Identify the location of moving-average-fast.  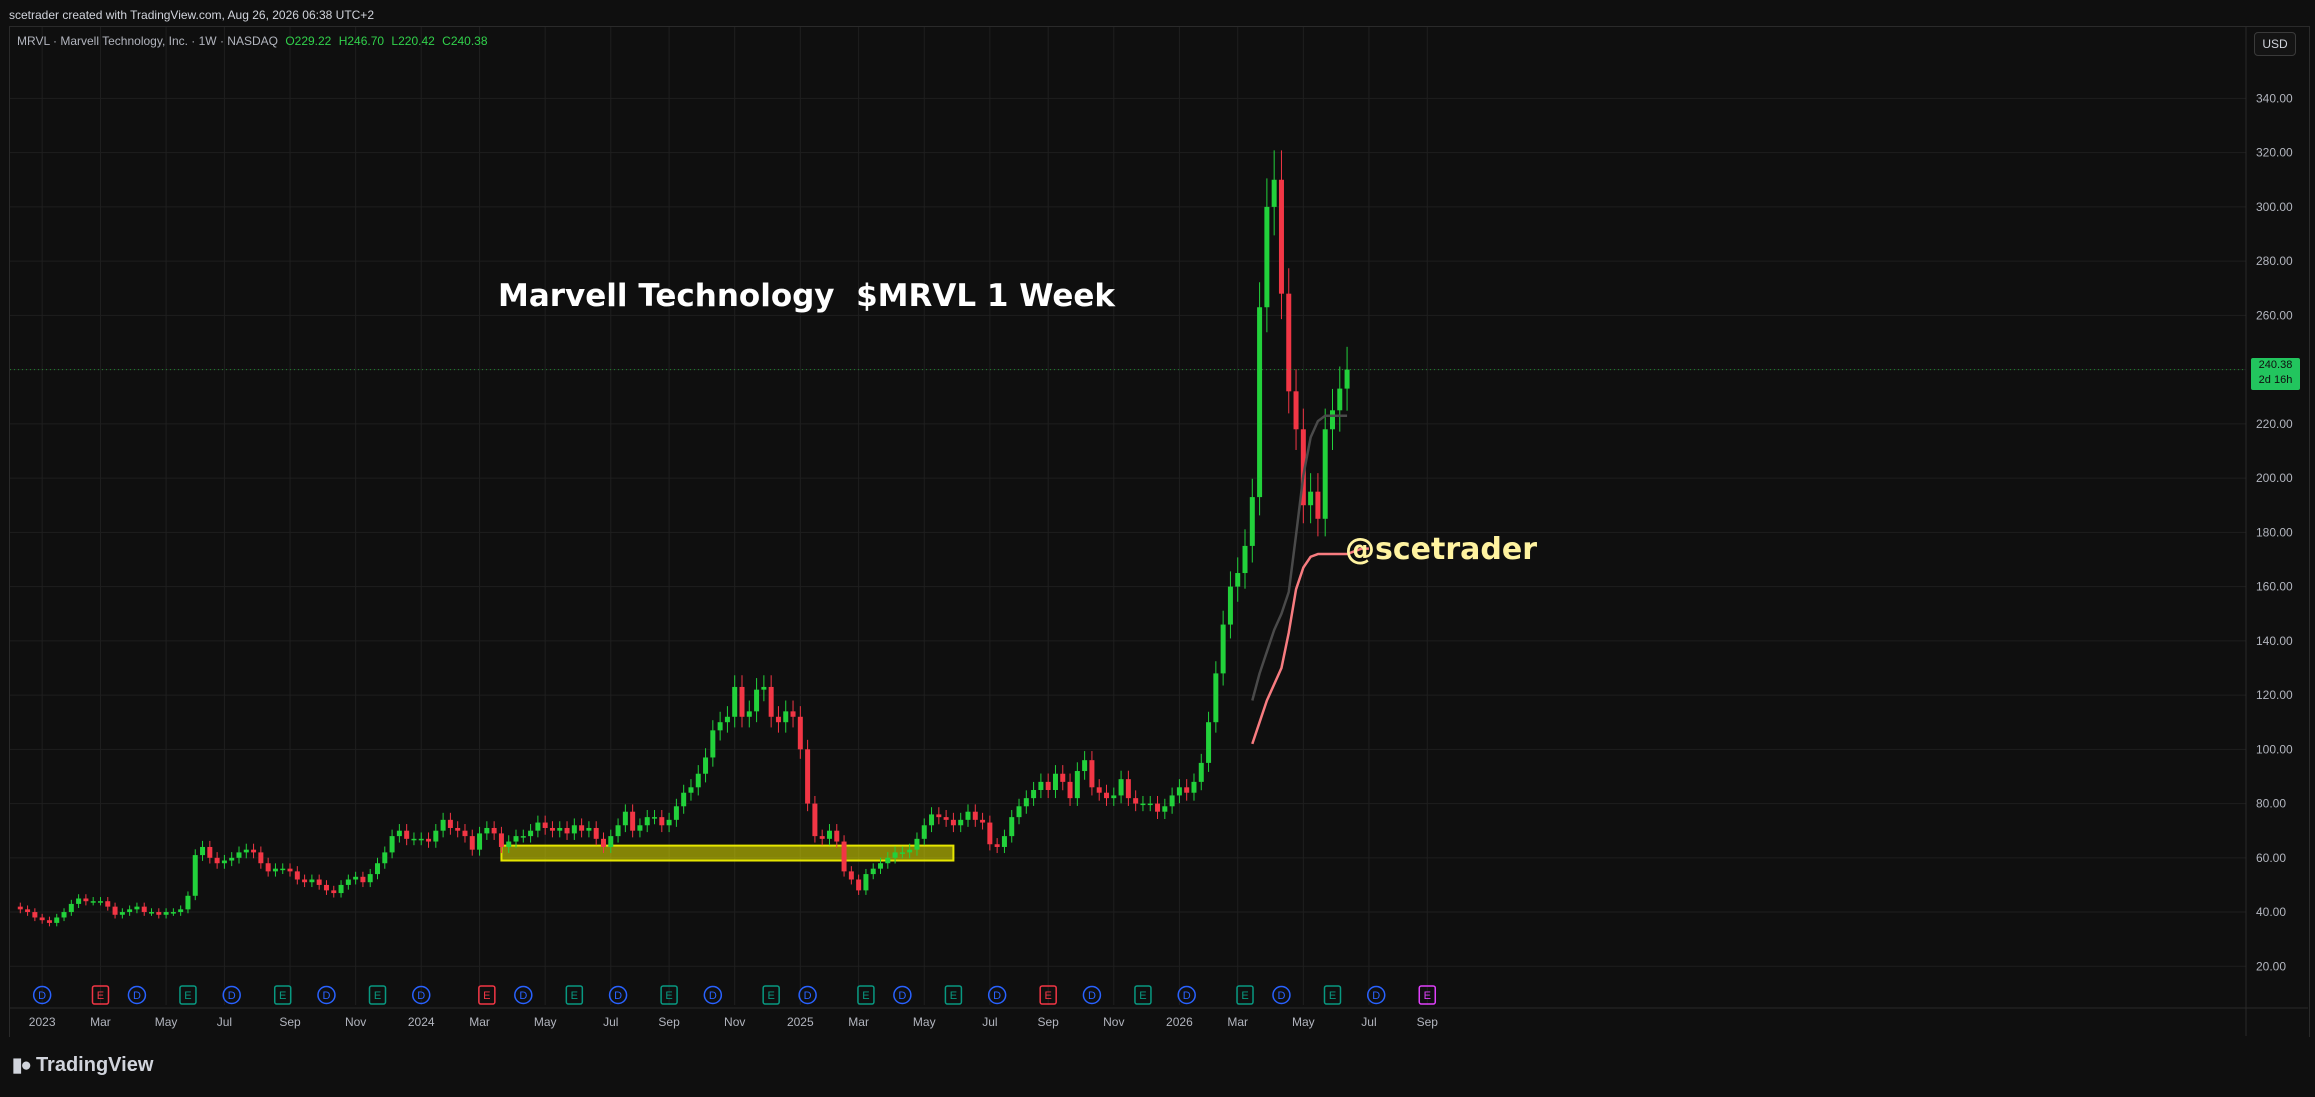
(1299, 557).